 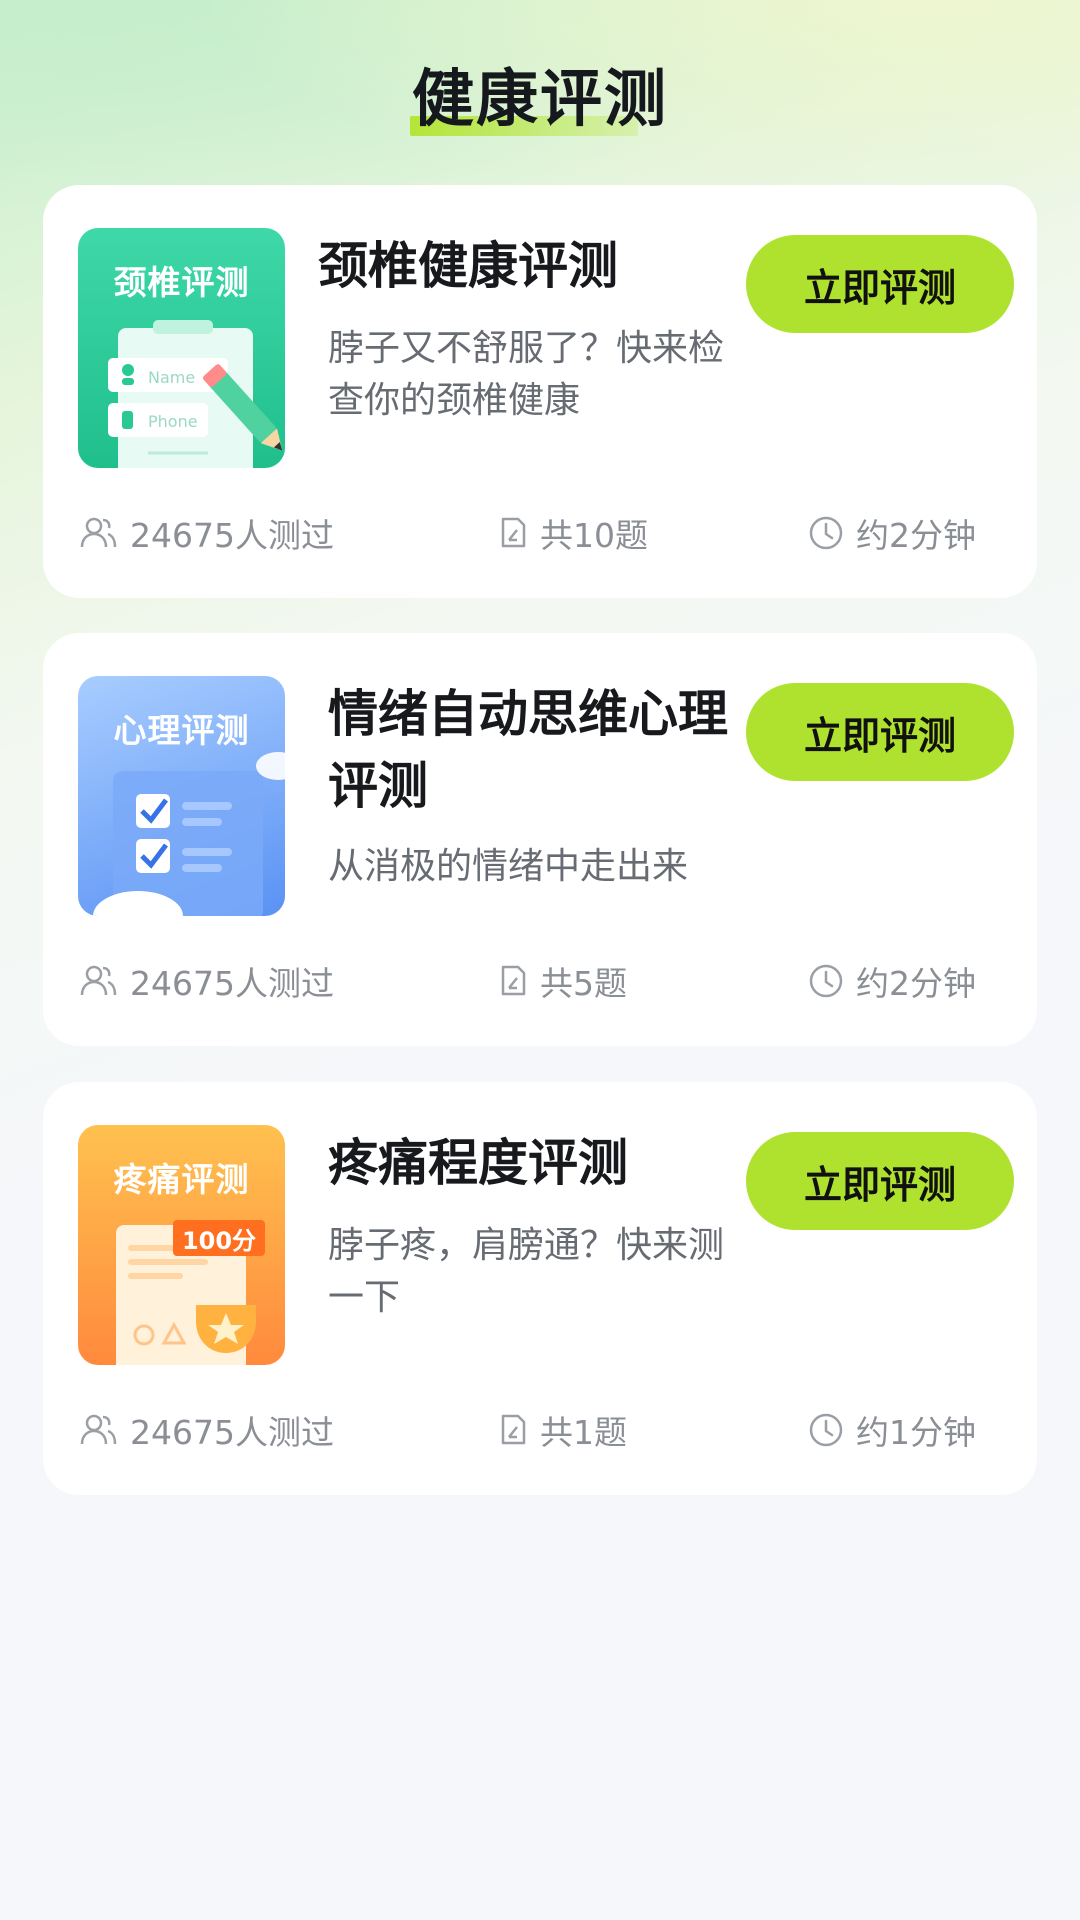 I want to click on header: 健康评测, so click(x=540, y=93).